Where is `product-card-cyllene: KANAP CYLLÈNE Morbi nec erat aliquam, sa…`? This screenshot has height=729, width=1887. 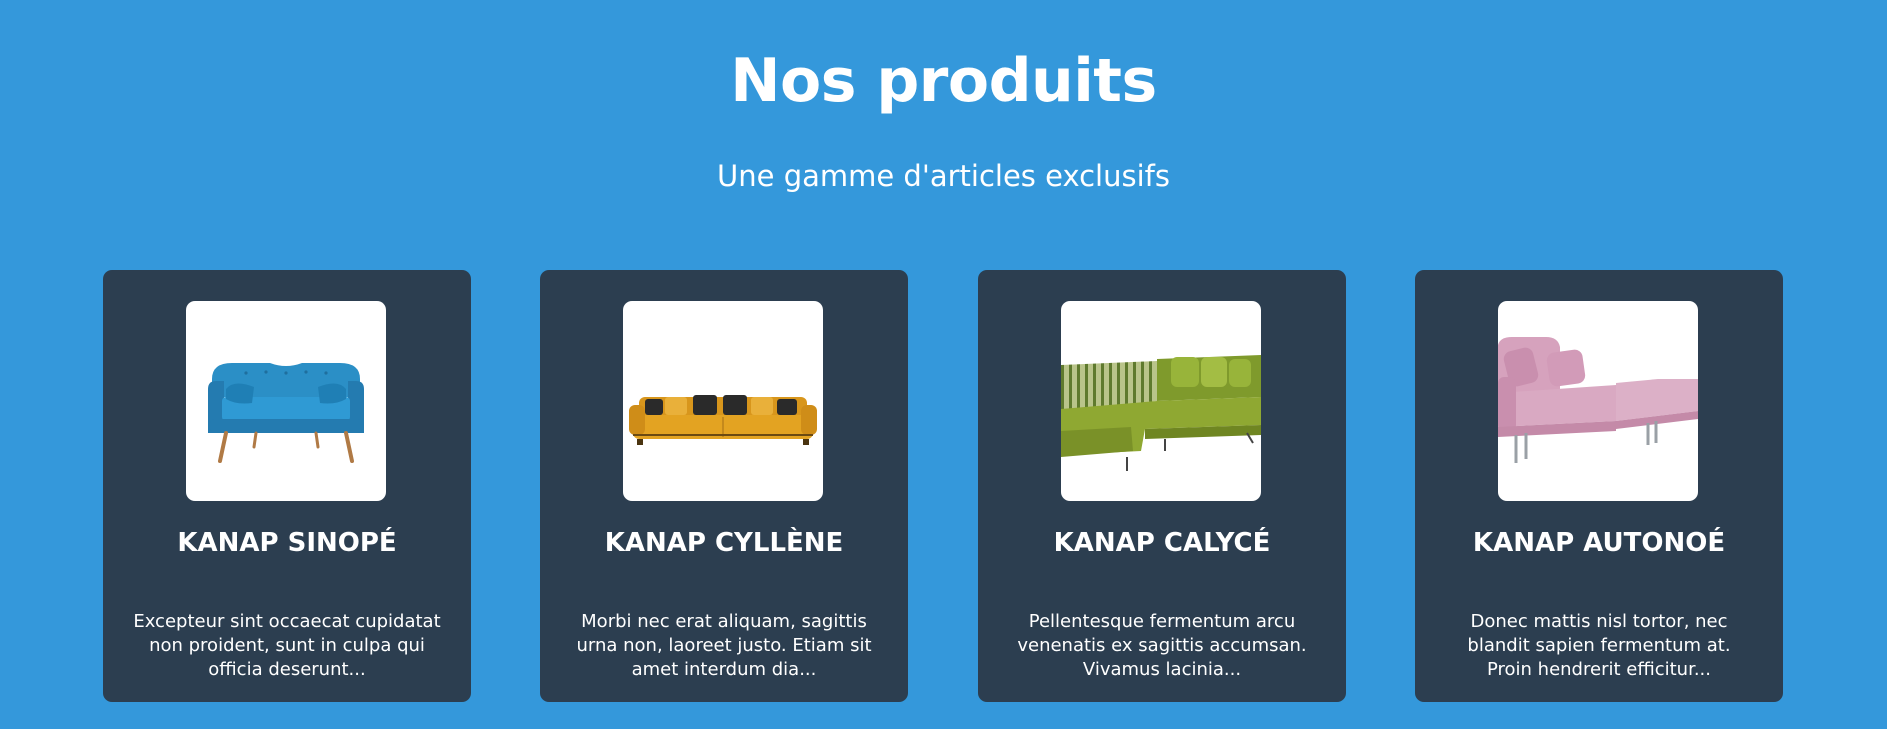
product-card-cyllene: KANAP CYLLÈNE Morbi nec erat aliquam, sa… is located at coordinates (724, 486).